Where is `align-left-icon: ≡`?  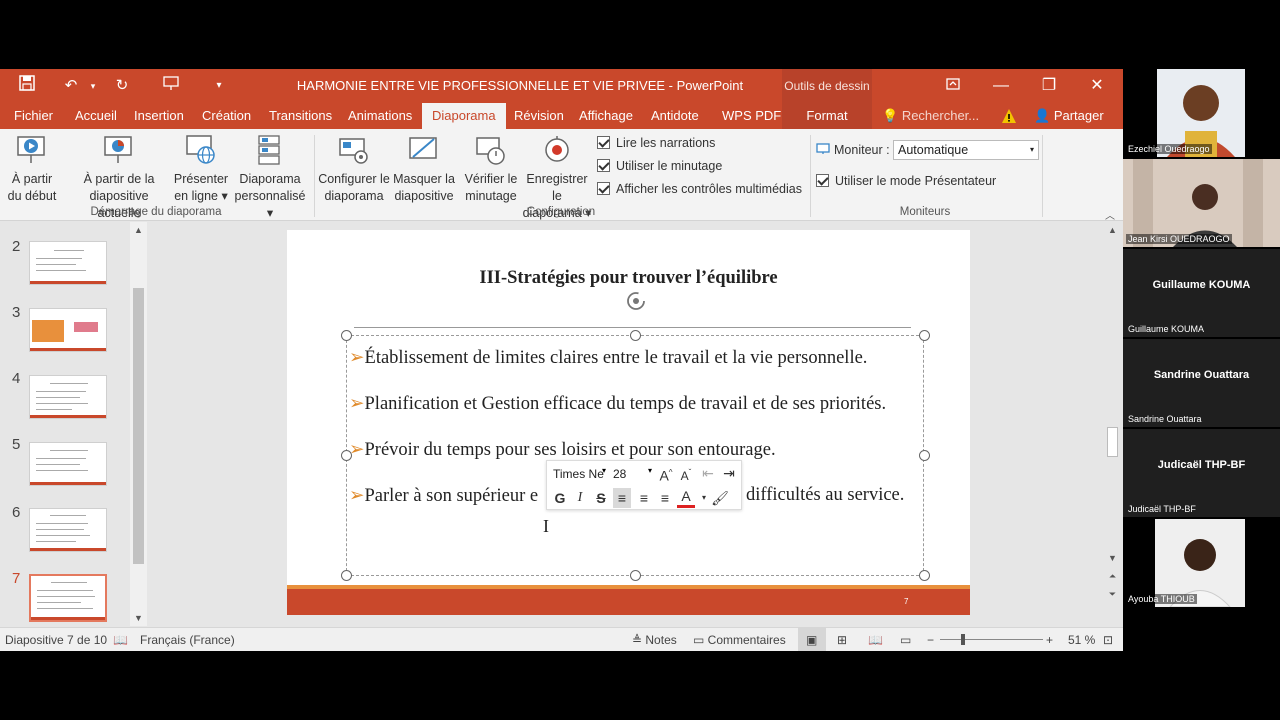
align-left-icon: ≡ is located at coordinates (622, 498).